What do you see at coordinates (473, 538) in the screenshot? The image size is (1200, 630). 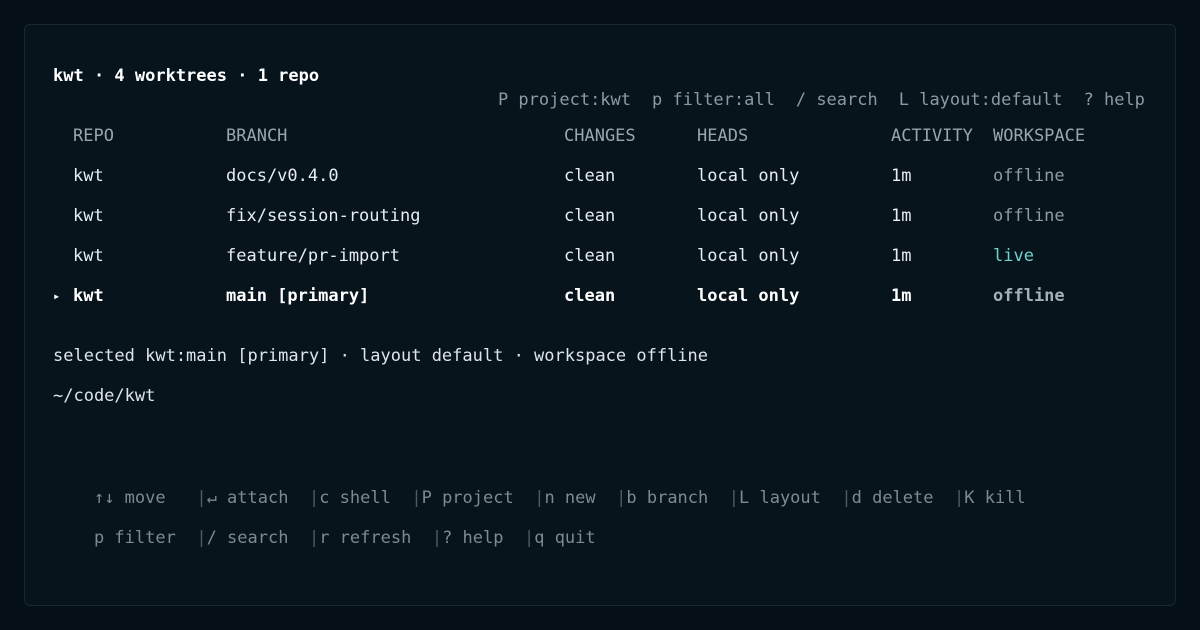 I see `key-help: ? help` at bounding box center [473, 538].